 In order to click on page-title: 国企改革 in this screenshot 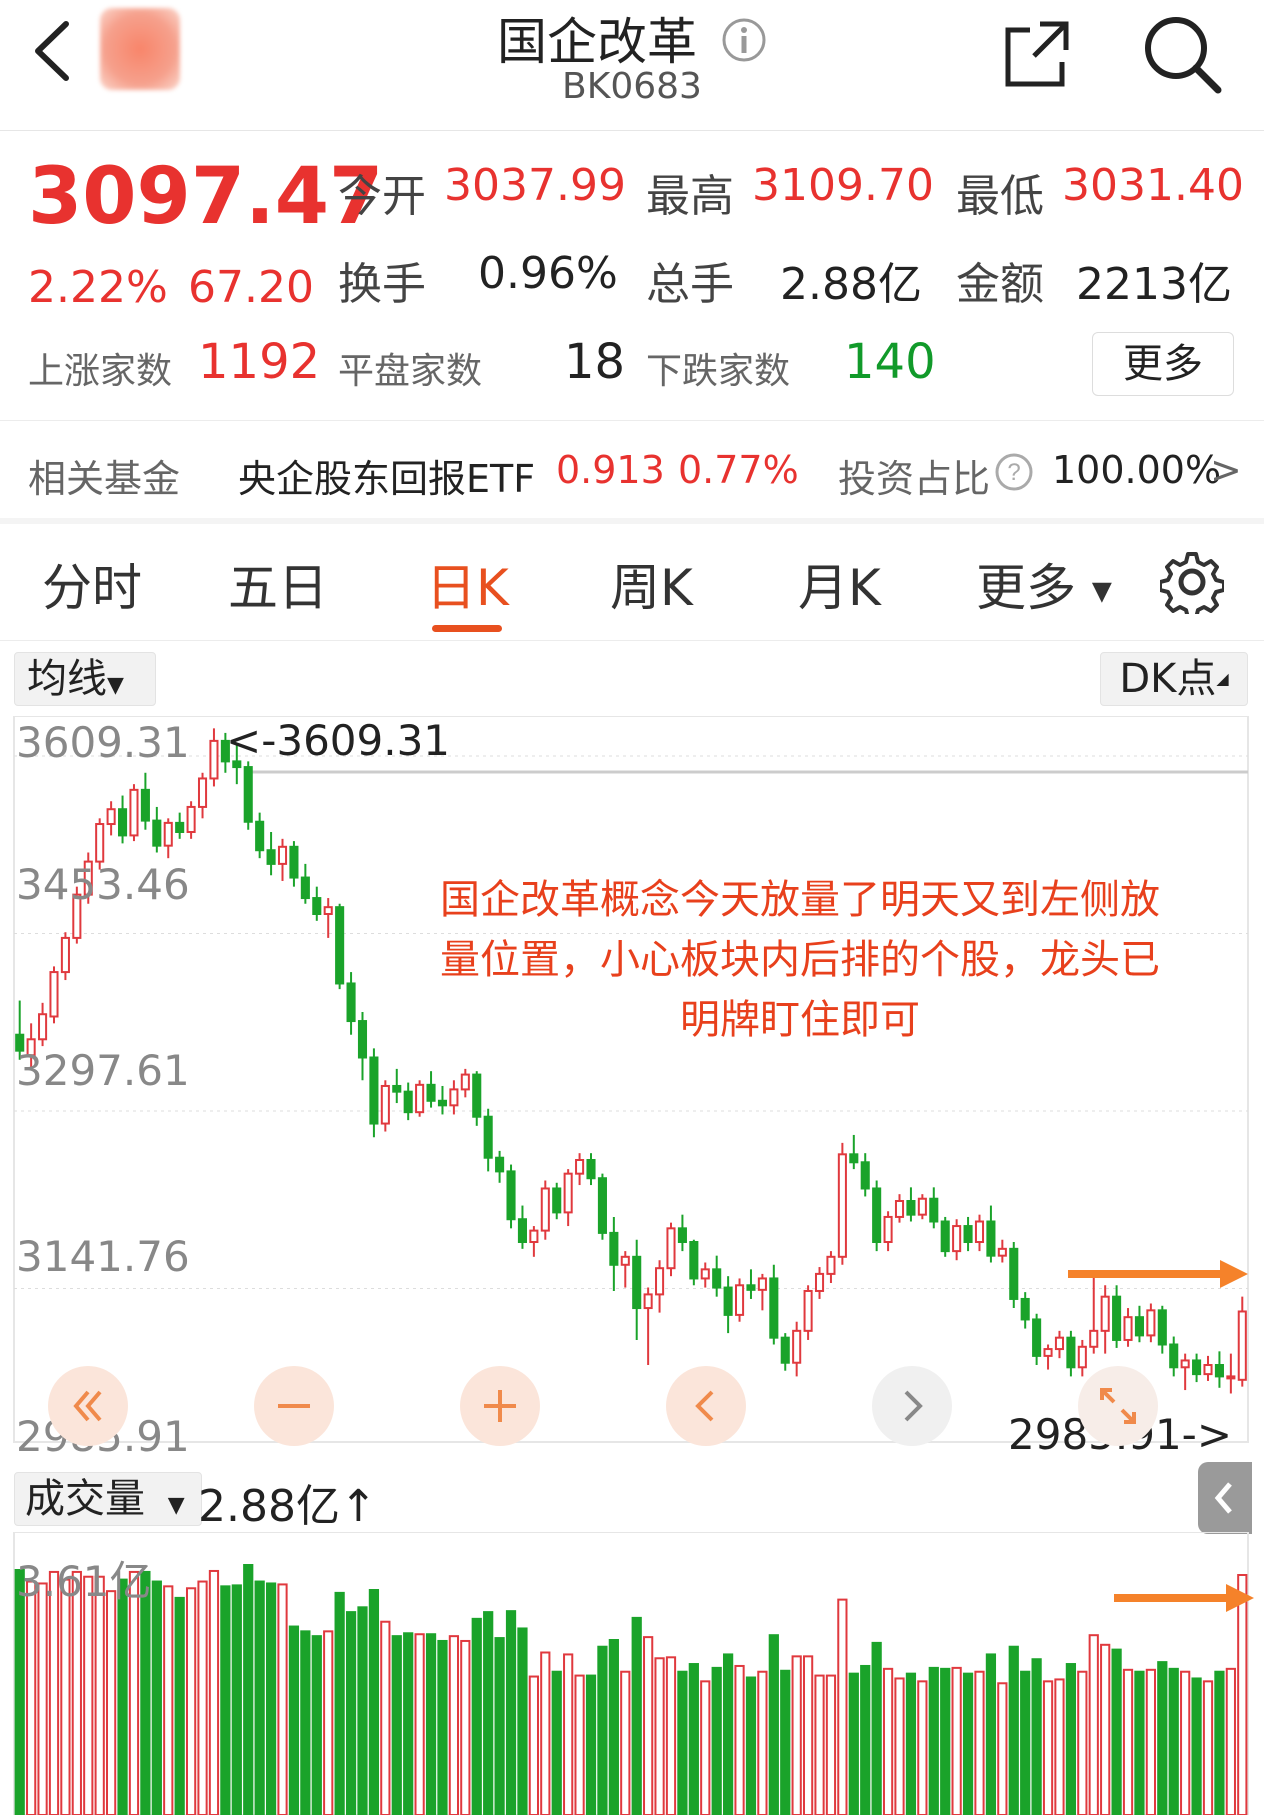, I will do `click(597, 42)`.